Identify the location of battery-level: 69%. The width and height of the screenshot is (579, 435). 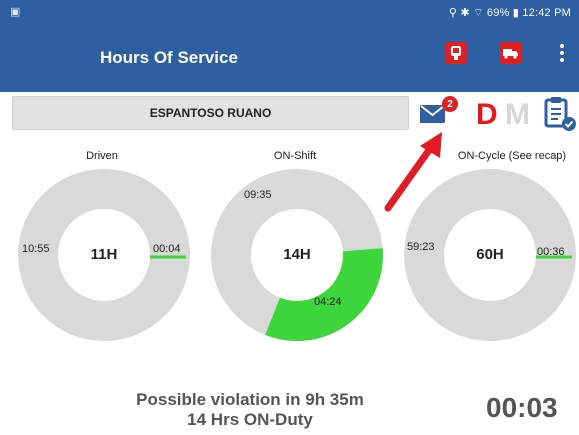
(498, 13).